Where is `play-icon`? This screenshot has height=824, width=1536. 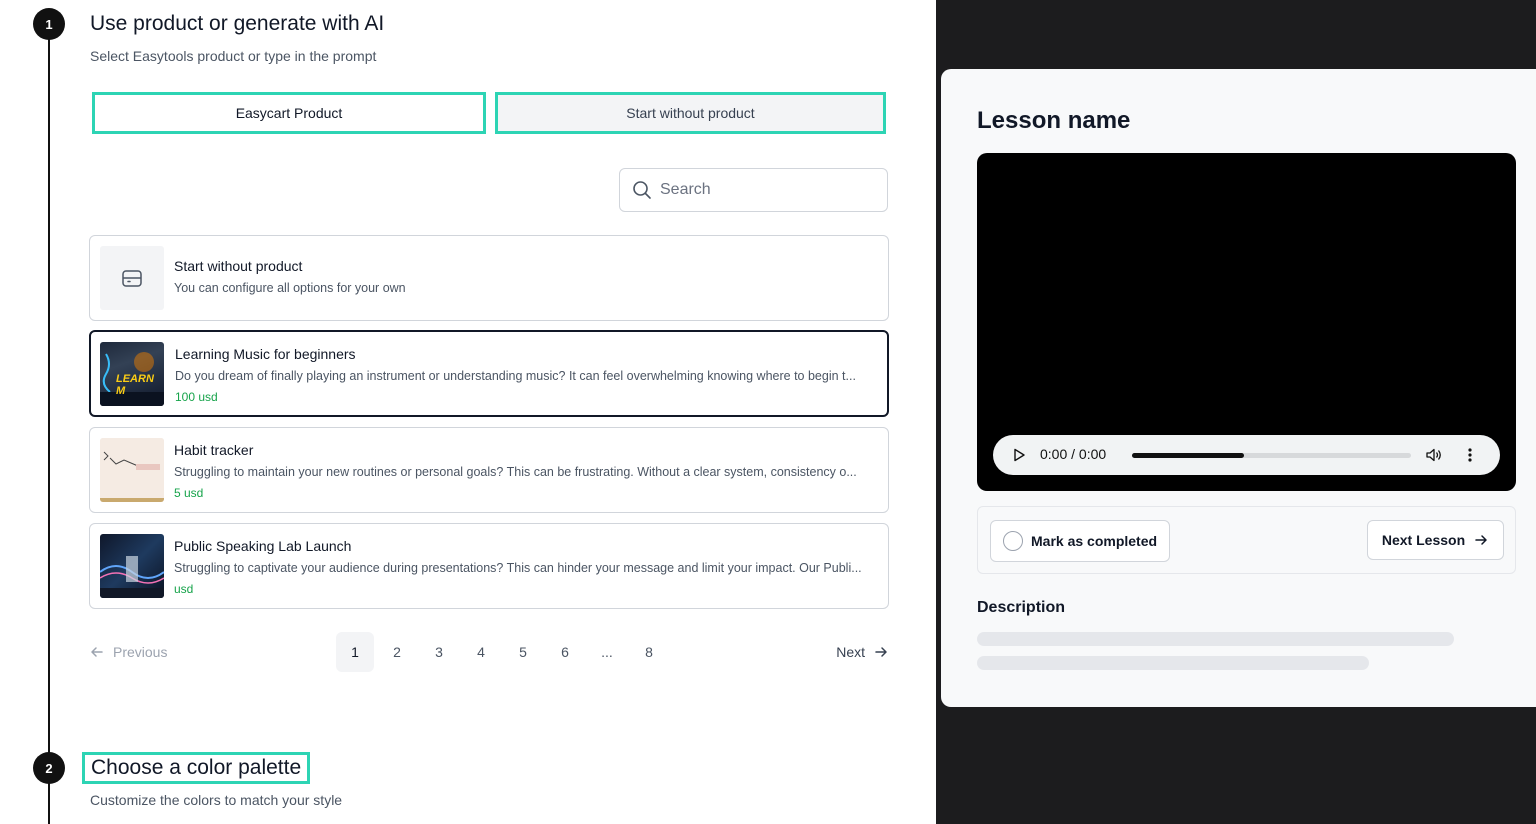
play-icon is located at coordinates (1019, 455).